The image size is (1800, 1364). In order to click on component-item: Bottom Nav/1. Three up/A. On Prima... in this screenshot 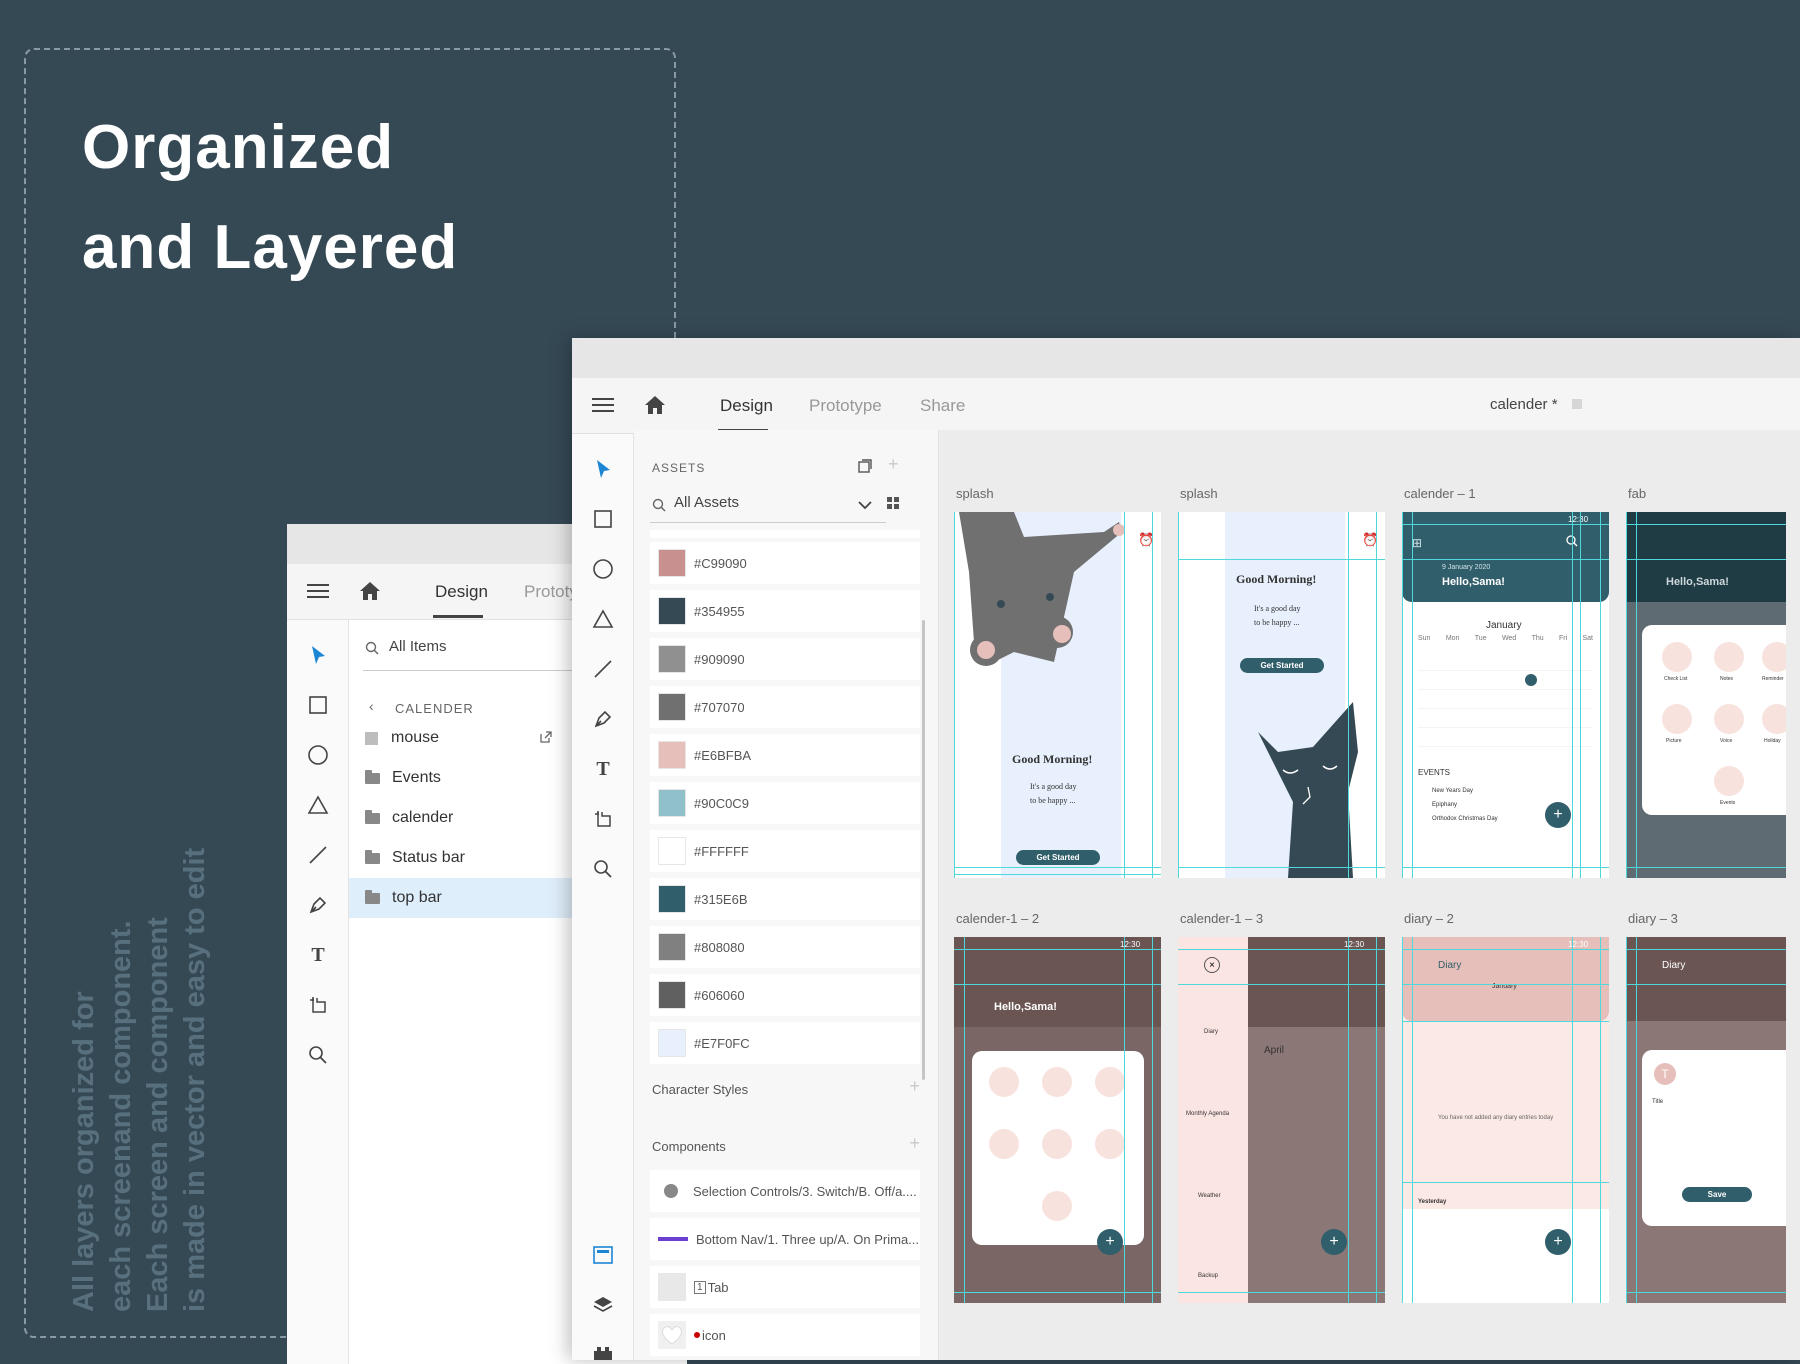, I will do `click(785, 1239)`.